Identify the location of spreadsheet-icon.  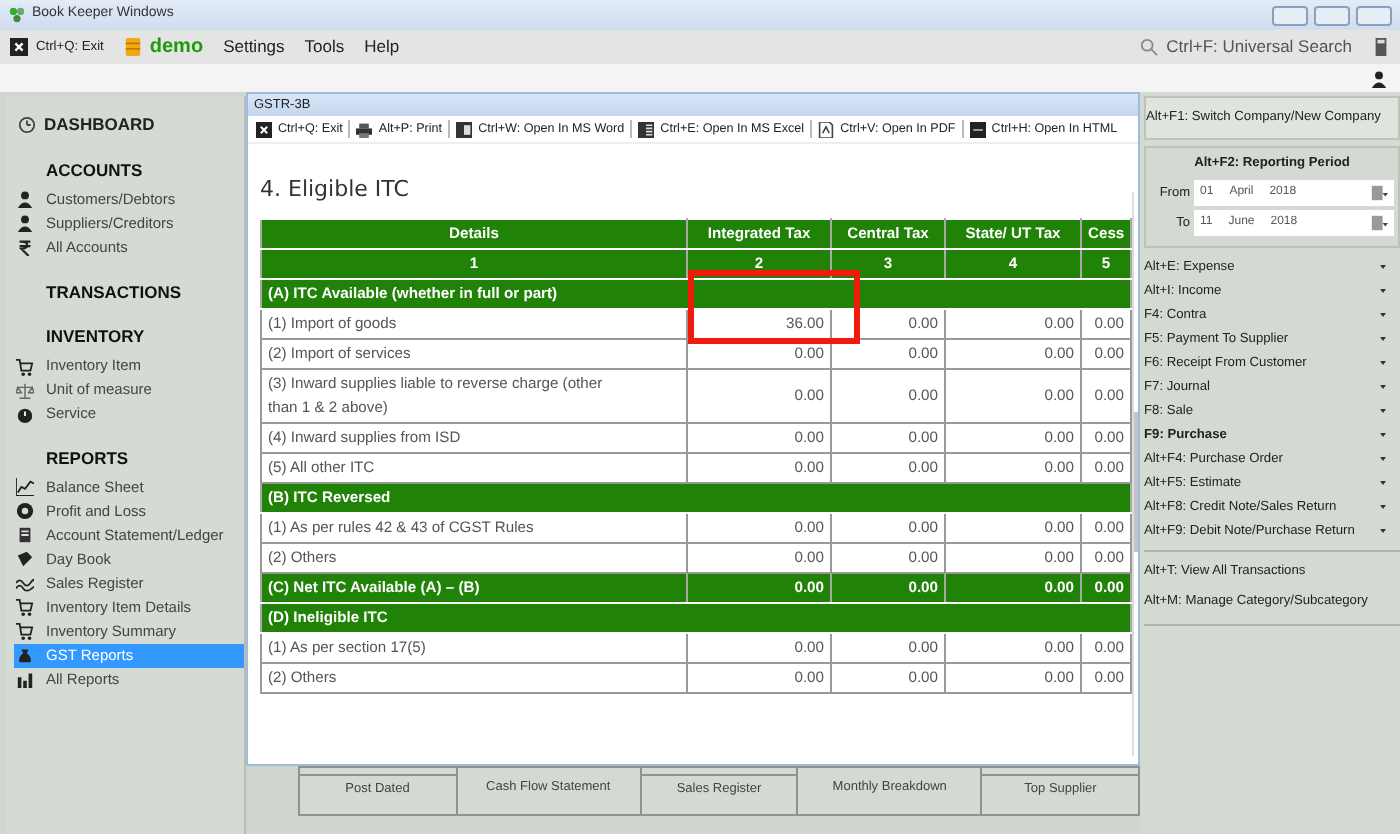
(646, 129).